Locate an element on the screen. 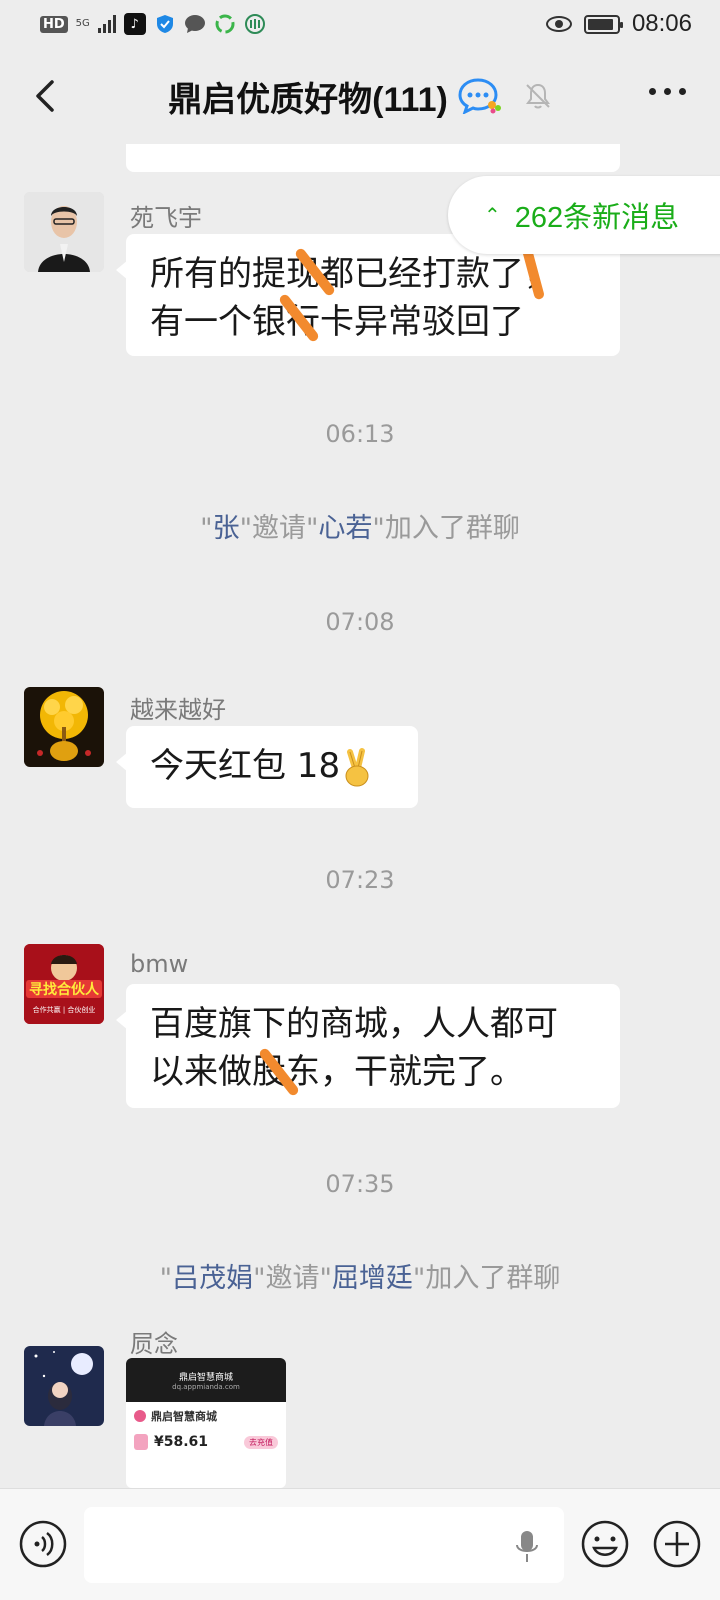  user-link: 张 is located at coordinates (226, 528).